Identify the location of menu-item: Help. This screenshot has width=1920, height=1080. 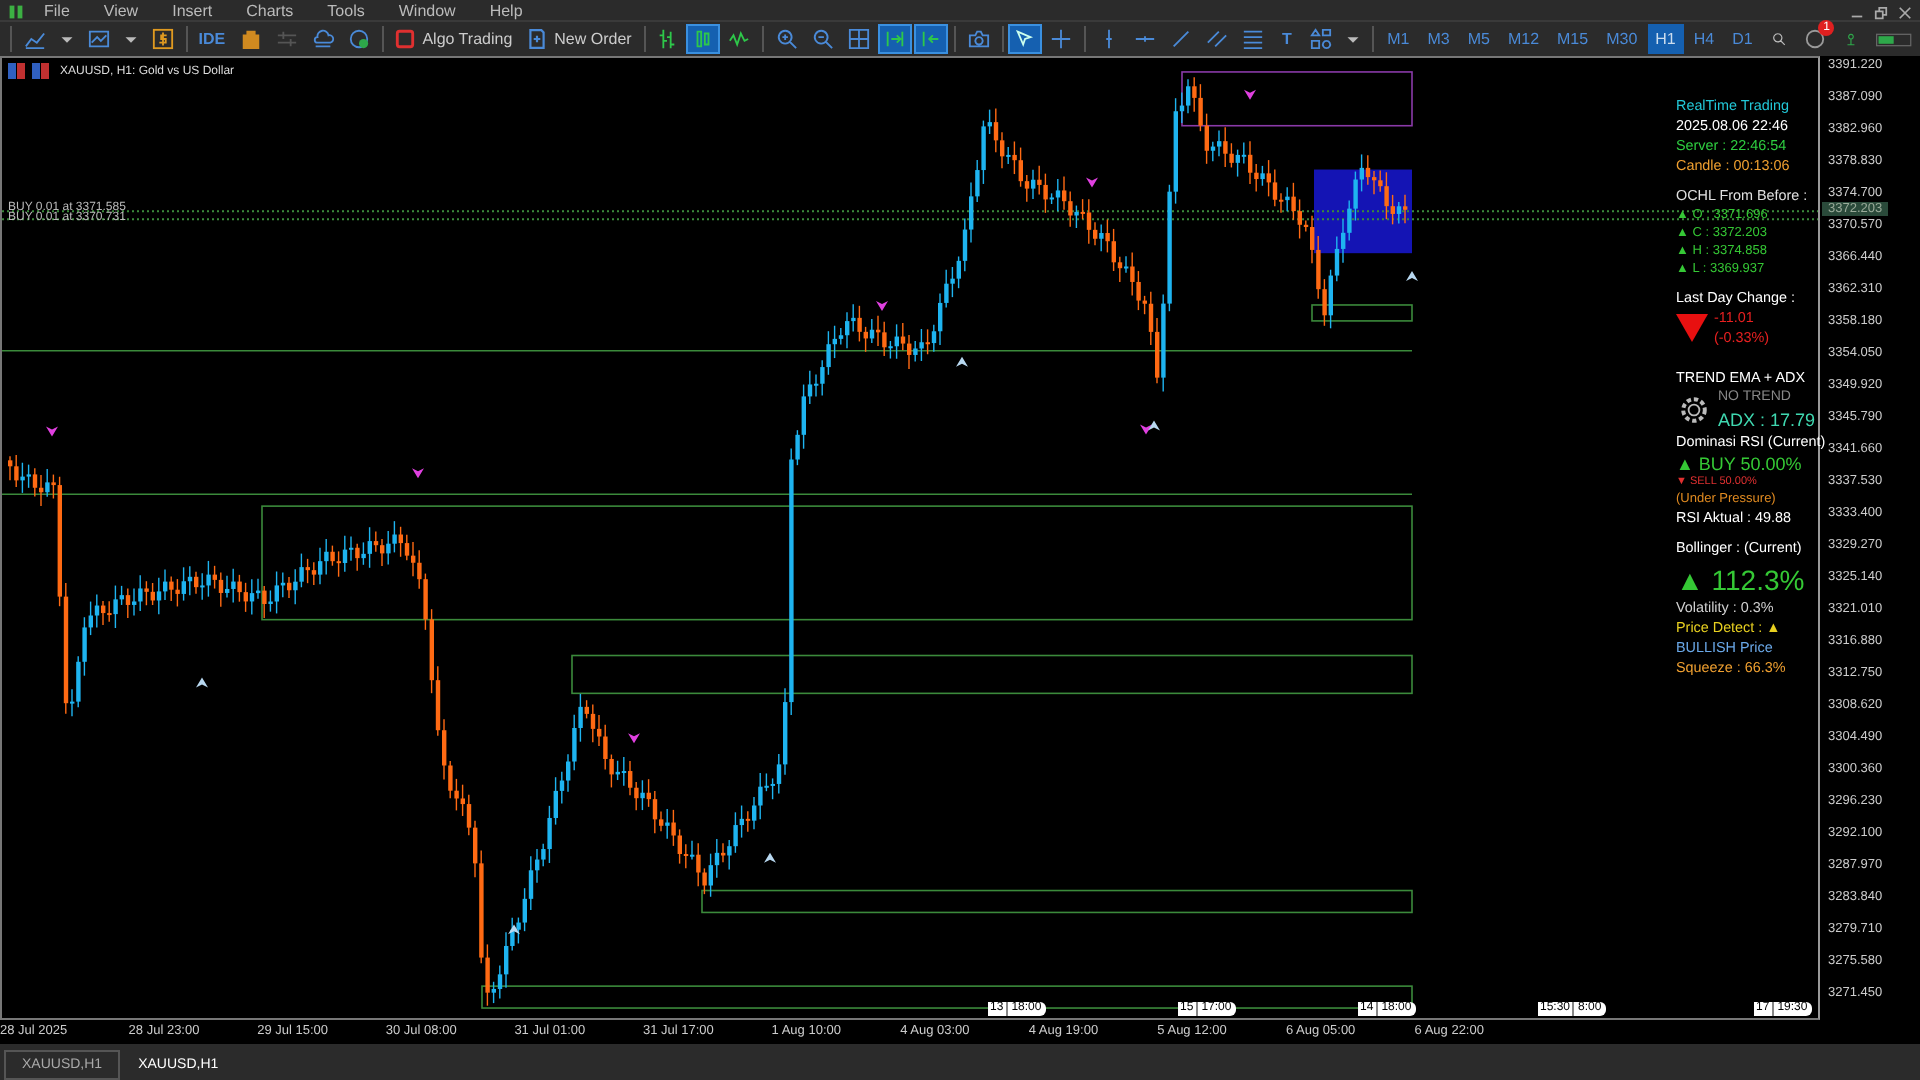
(506, 11).